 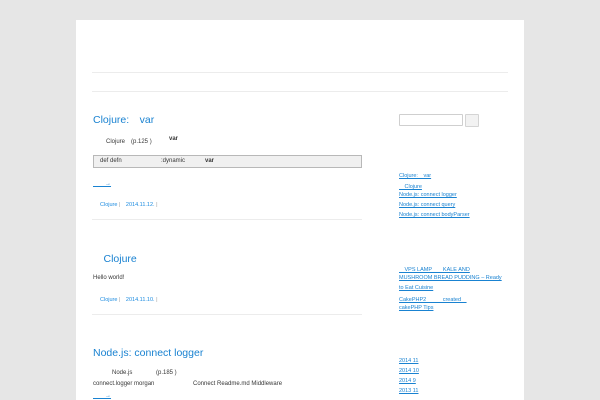 I want to click on recent-comment-link: CakePHP2 created, so click(x=433, y=299).